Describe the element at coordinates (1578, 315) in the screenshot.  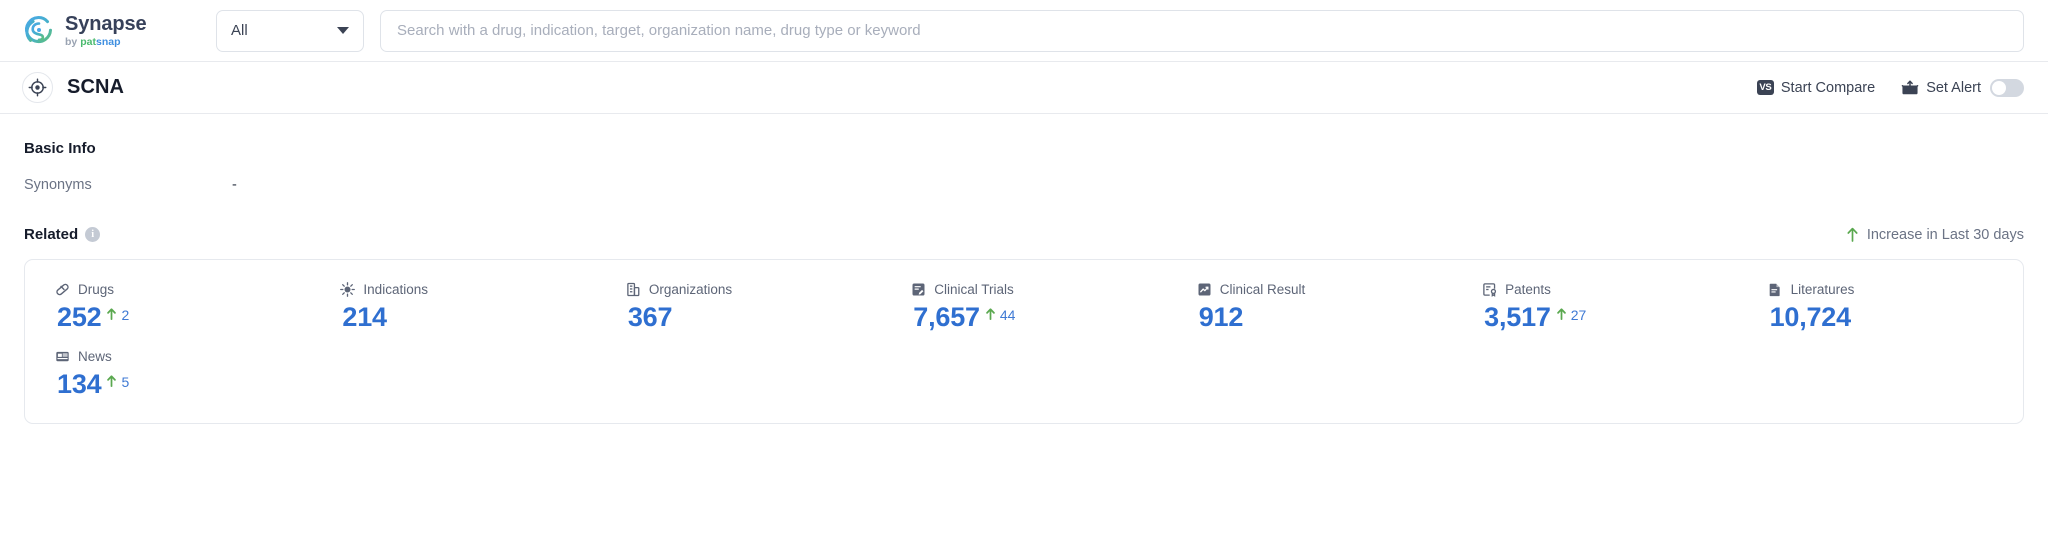
I see `metric-delta-value: 27` at that location.